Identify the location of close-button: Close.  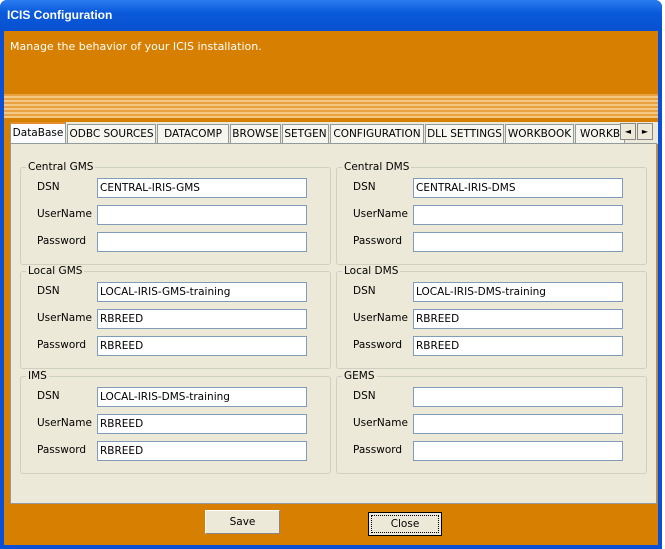
(405, 524).